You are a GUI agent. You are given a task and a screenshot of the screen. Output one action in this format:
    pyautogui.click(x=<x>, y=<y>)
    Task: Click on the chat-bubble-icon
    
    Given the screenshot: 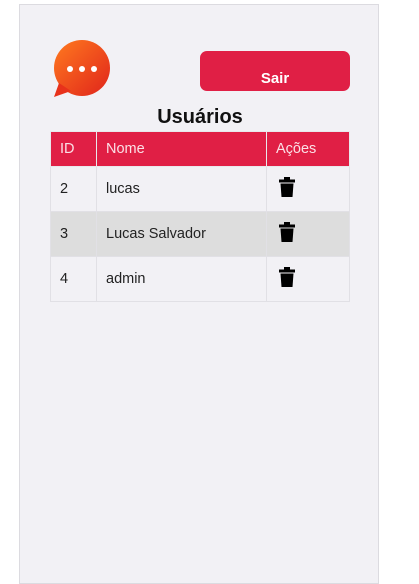 What is the action you would take?
    pyautogui.click(x=82, y=68)
    